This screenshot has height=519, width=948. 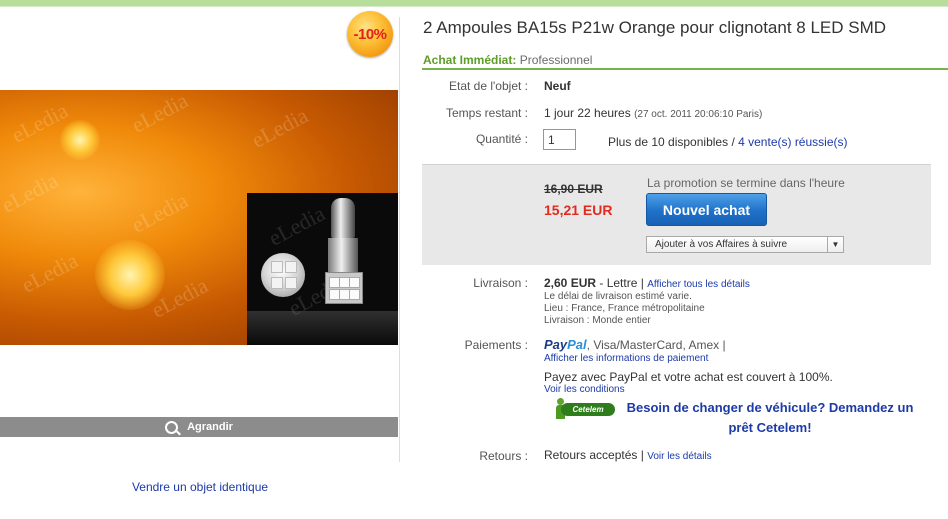 What do you see at coordinates (559, 139) in the screenshot?
I see `quantity-input` at bounding box center [559, 139].